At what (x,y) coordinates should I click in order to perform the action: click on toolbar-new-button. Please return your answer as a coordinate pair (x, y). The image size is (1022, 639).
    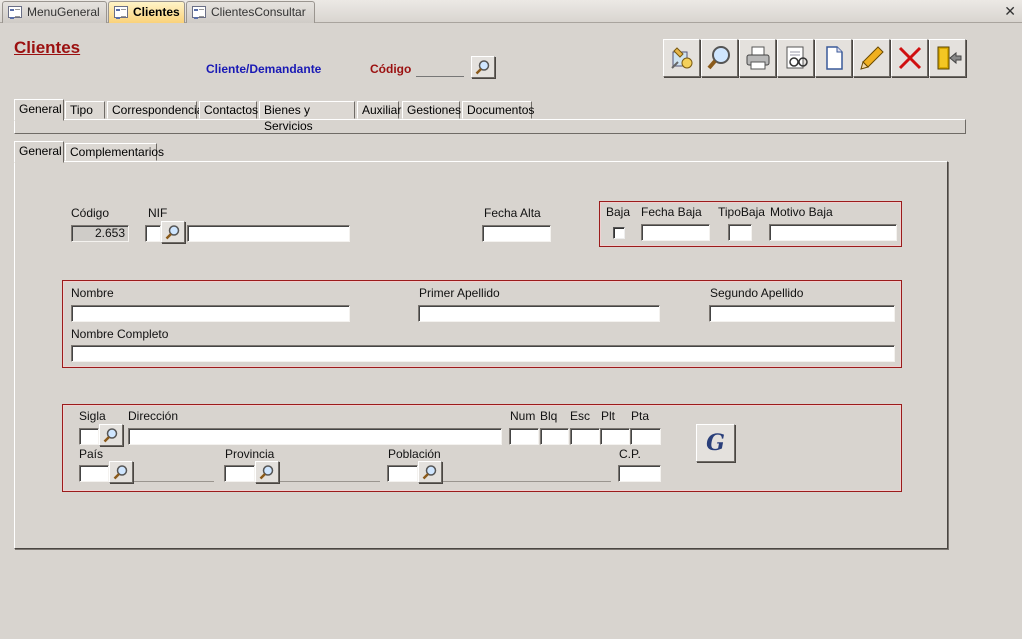
    Looking at the image, I should click on (833, 58).